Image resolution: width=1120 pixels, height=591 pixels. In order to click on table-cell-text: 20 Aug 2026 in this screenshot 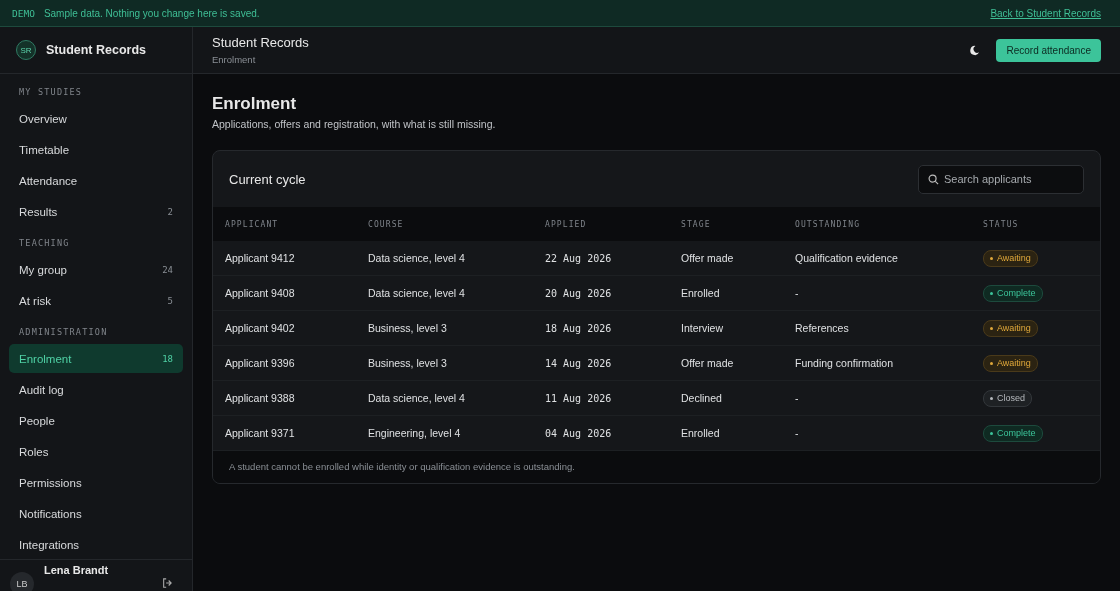, I will do `click(579, 293)`.